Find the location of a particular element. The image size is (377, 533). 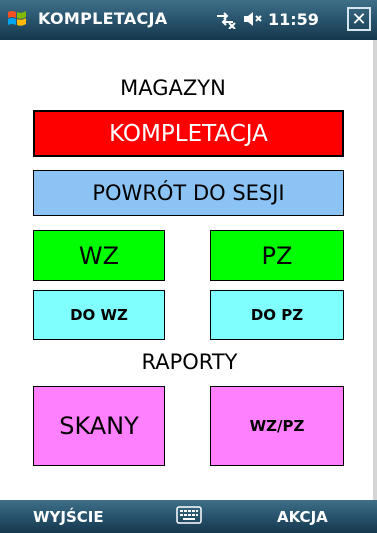

kompletacja-button: KOMPLETACJA is located at coordinates (188, 133).